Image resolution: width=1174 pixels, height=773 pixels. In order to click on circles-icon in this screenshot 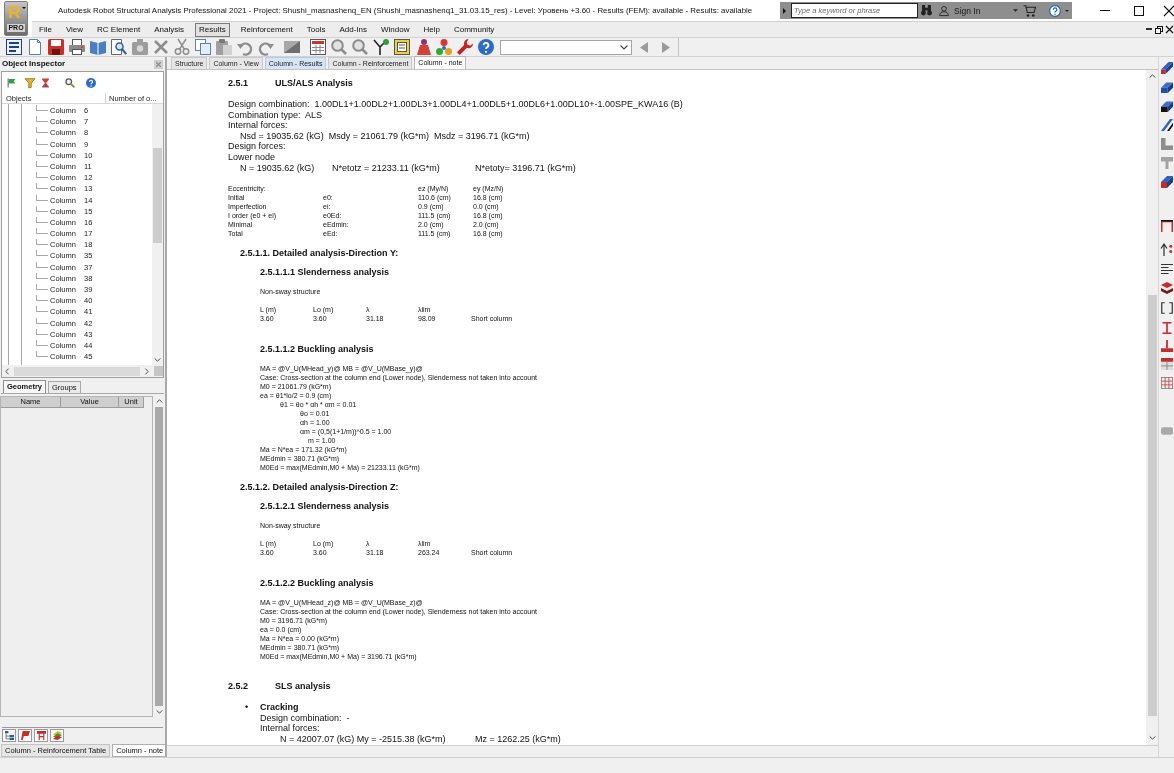, I will do `click(444, 47)`.